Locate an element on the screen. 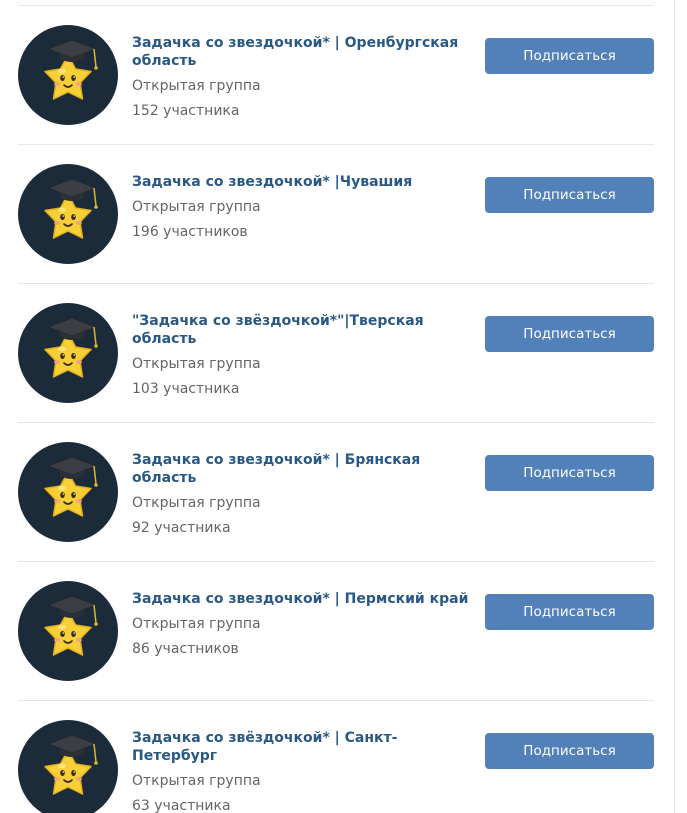 The height and width of the screenshot is (813, 687). group-member-count: 103 участника is located at coordinates (186, 389).